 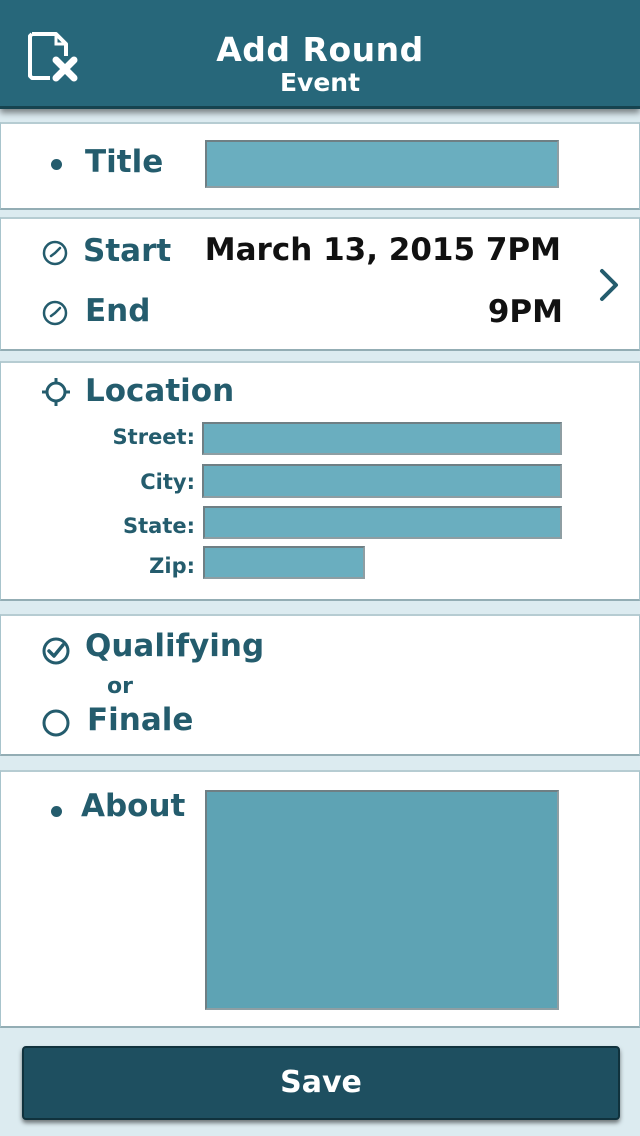 I want to click on header-bar: Add Round Event, so click(x=320, y=54).